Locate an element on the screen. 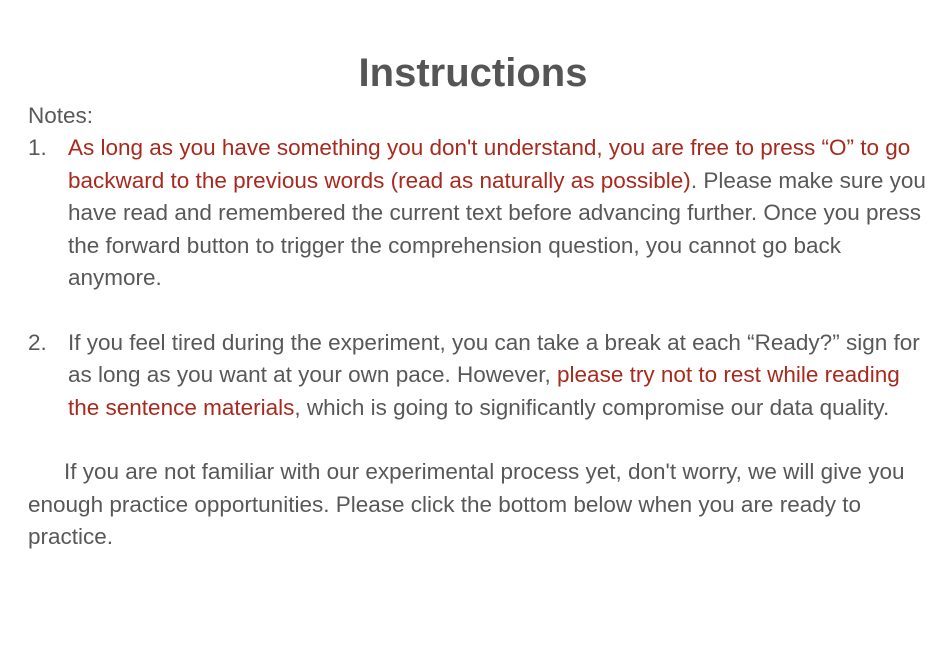 The width and height of the screenshot is (946, 660). item-number: 1. is located at coordinates (37, 148).